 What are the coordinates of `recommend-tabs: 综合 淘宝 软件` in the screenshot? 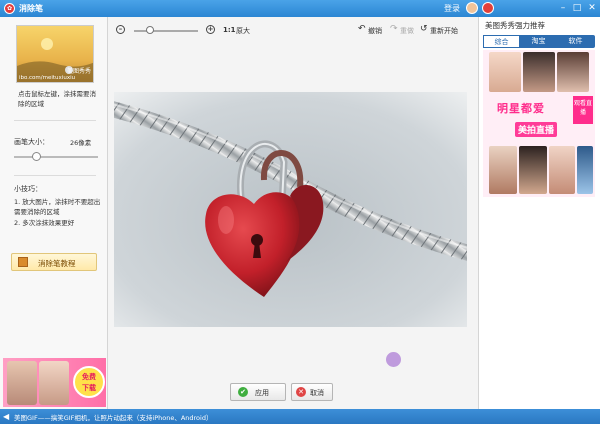 It's located at (539, 41).